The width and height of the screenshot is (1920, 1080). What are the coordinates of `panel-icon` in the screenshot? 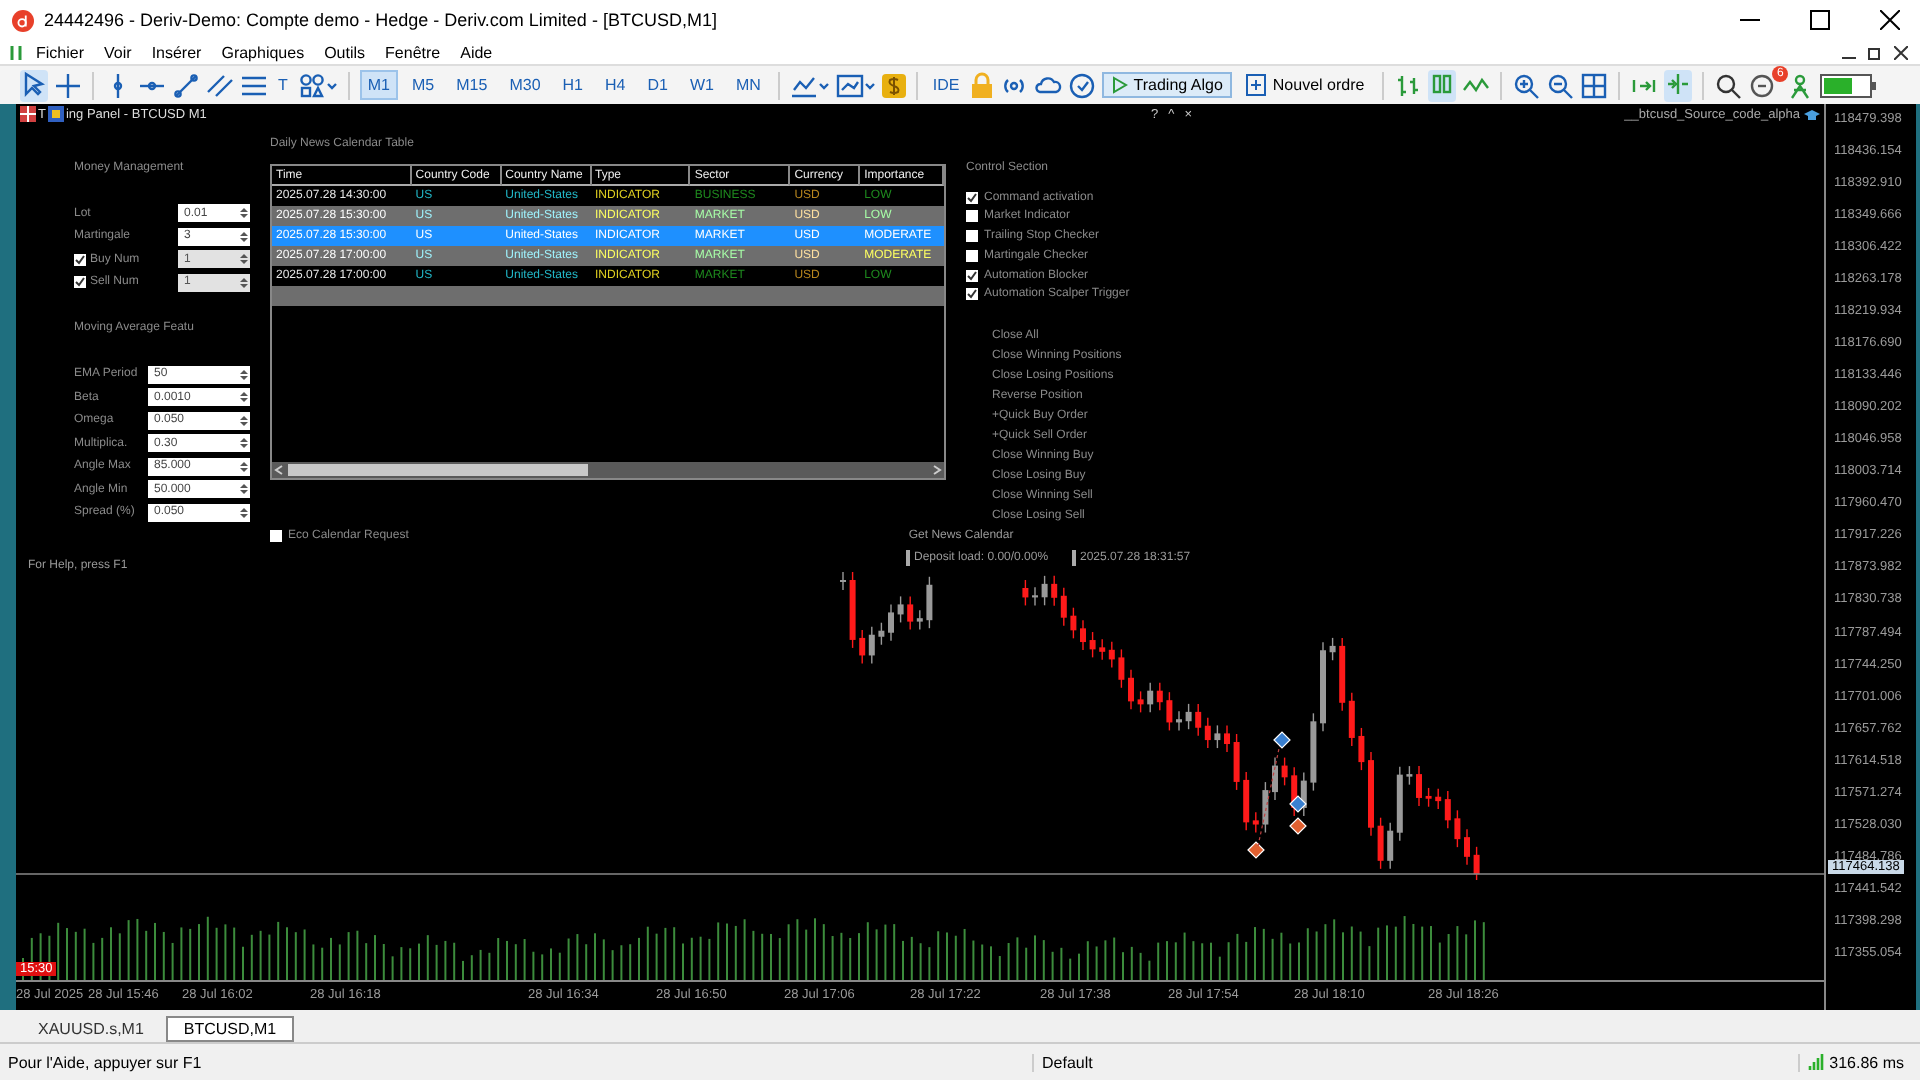 It's located at (55, 114).